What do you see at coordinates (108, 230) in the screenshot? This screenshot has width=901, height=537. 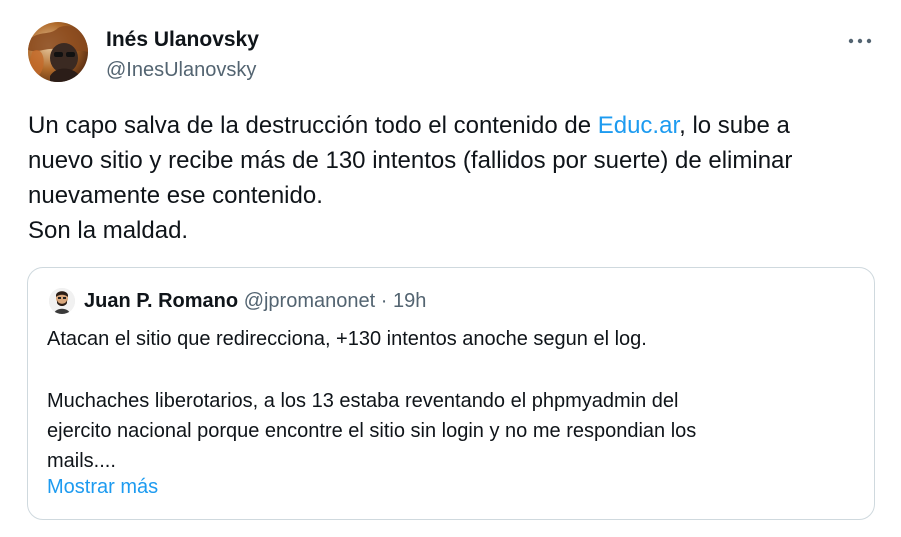 I see `tweet-text-line-4: Son la maldad.` at bounding box center [108, 230].